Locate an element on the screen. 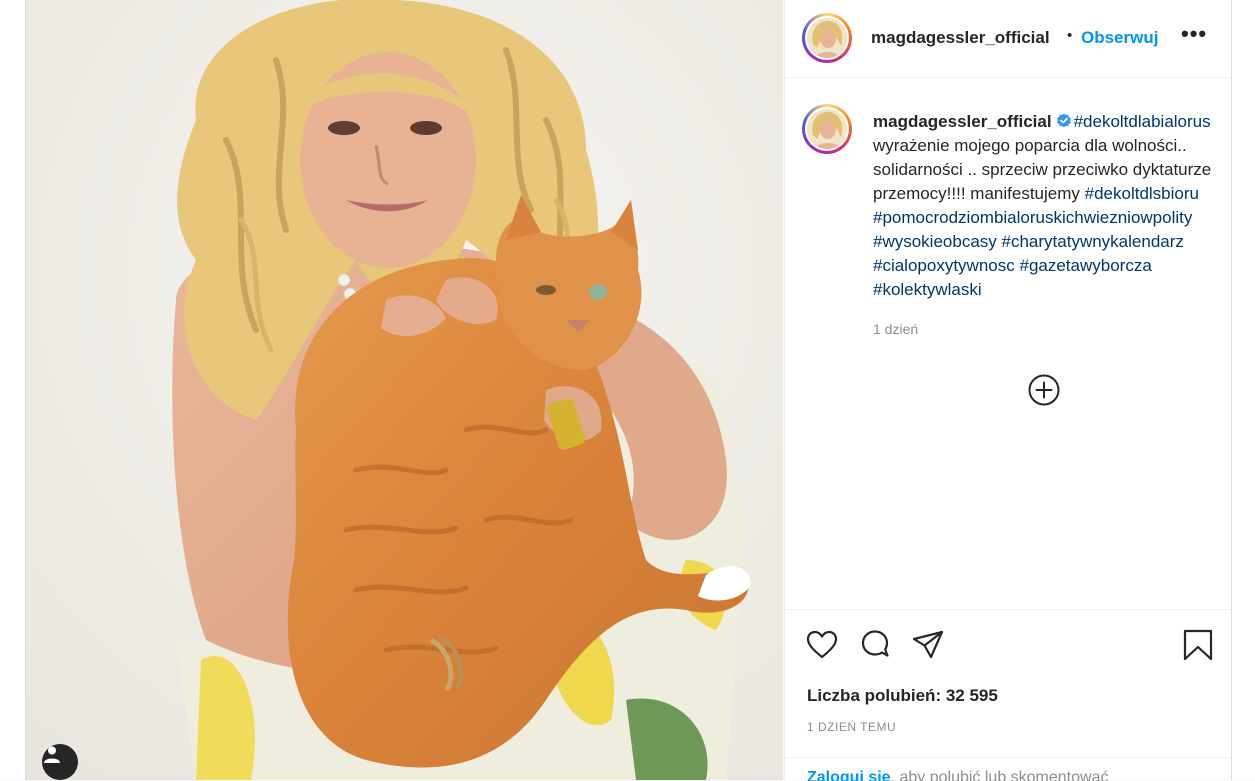  send-icon is located at coordinates (928, 645).